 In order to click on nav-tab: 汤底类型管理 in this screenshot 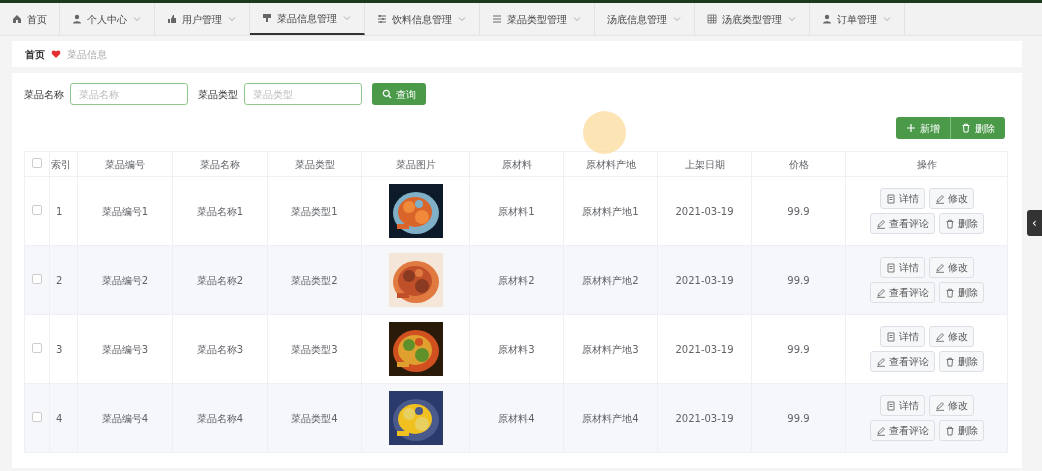, I will do `click(752, 19)`.